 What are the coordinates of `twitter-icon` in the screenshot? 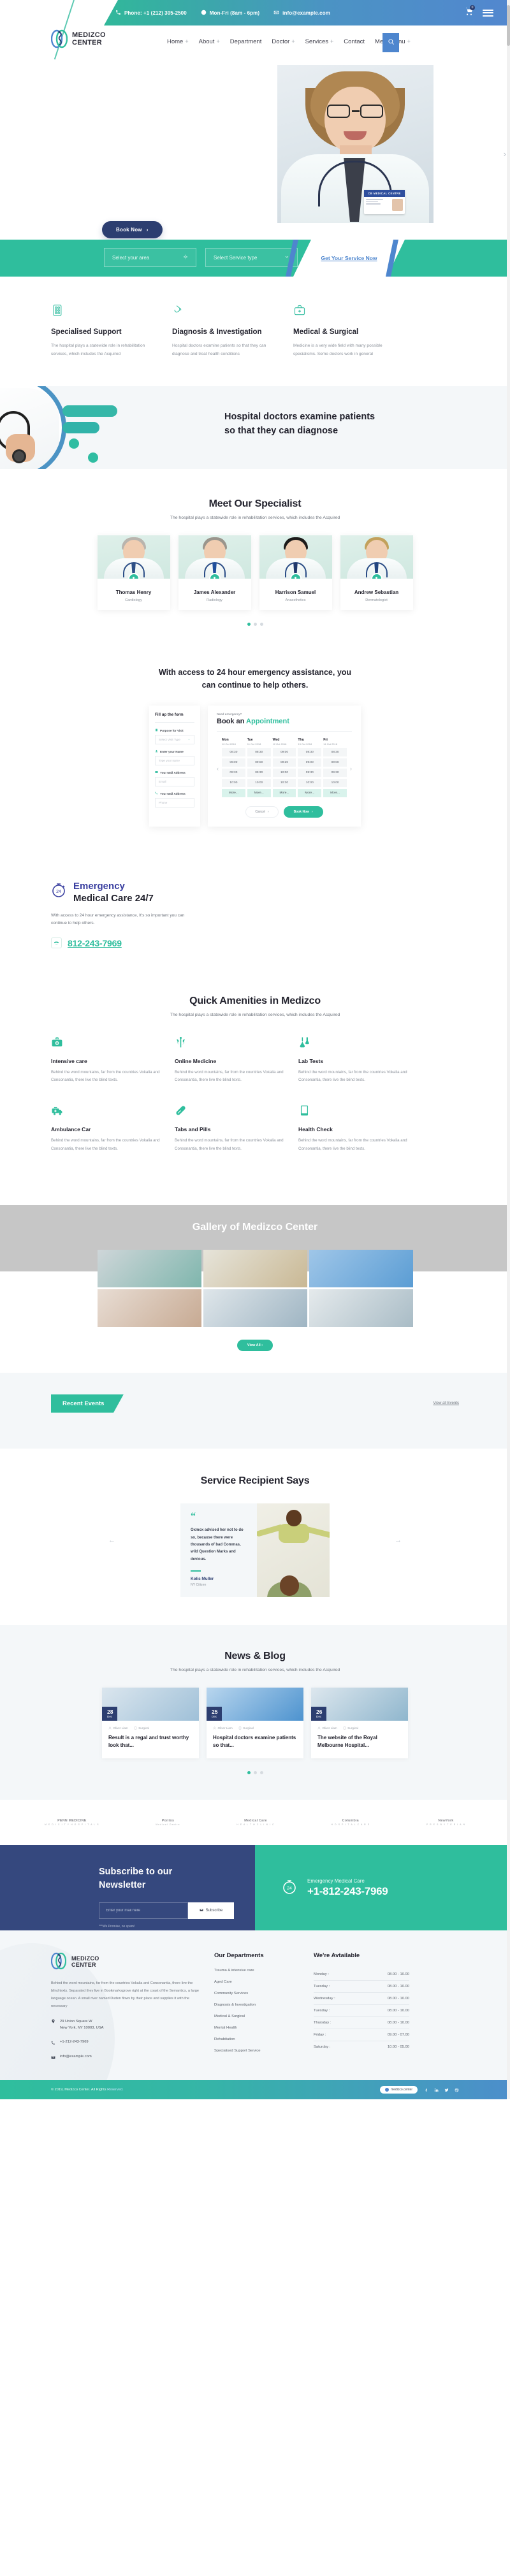 It's located at (446, 2089).